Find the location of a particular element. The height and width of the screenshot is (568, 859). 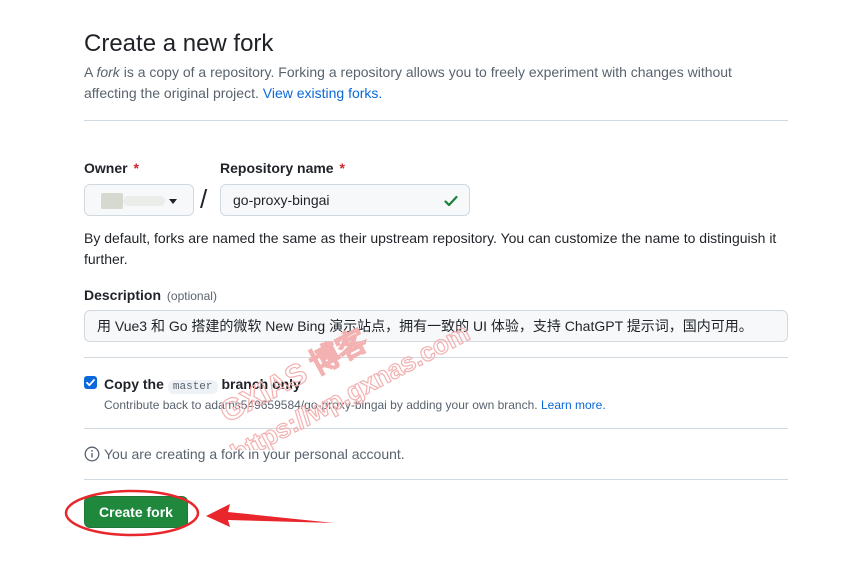

subtitle-prefix: A is located at coordinates (90, 72).